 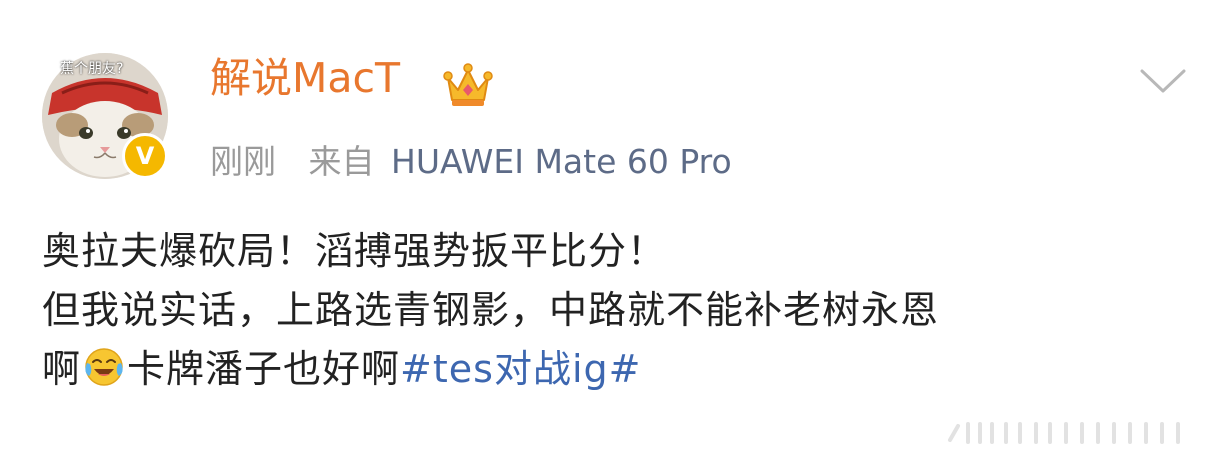 I want to click on laughing-crying-emoji-icon, so click(x=104, y=367).